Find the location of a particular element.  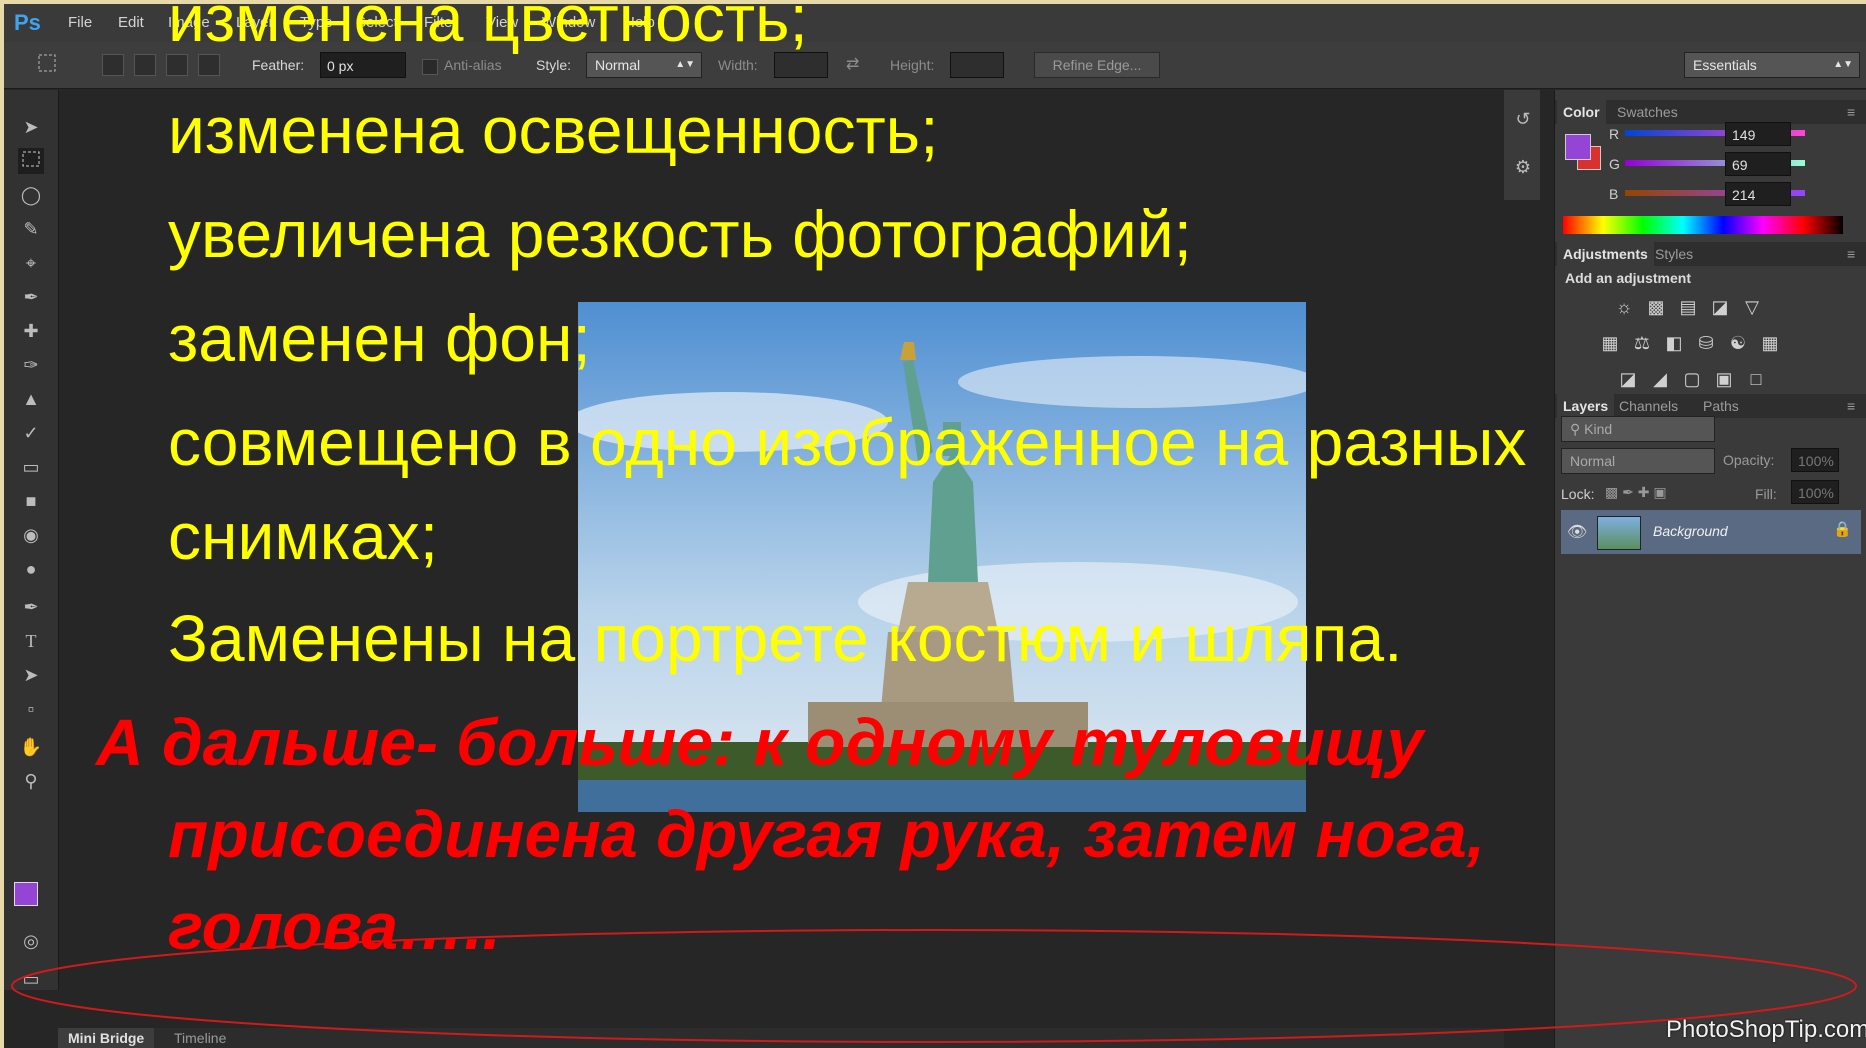

swap-icon: ⇄ is located at coordinates (852, 64).